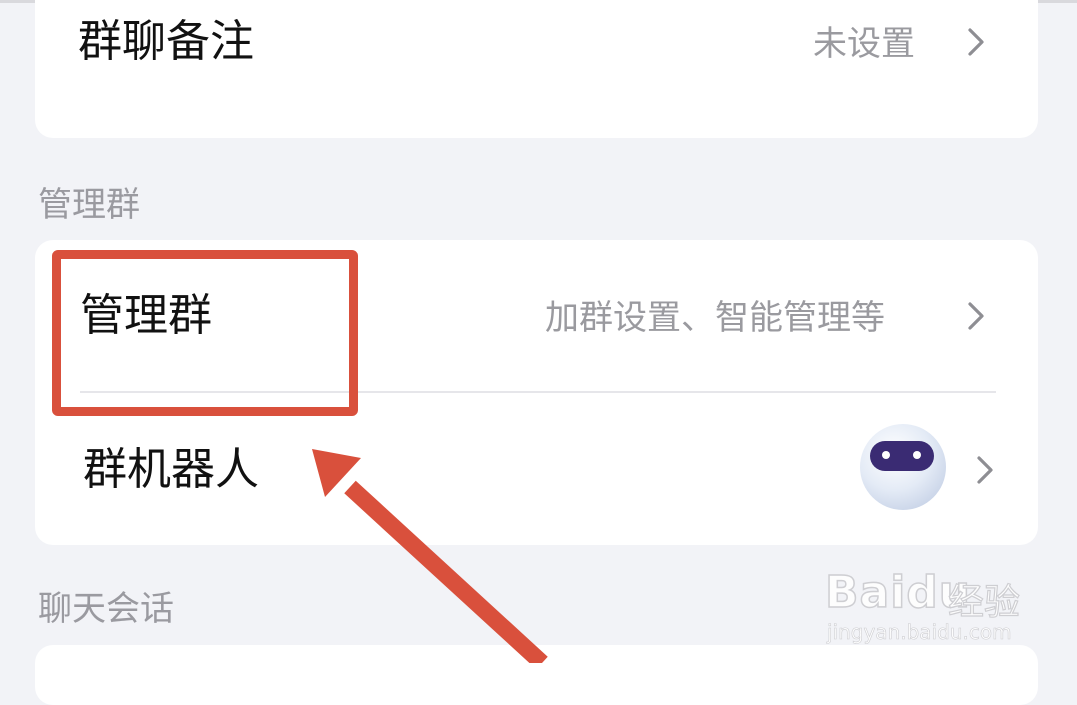  What do you see at coordinates (984, 602) in the screenshot?
I see `watermark-suffix: 经验` at bounding box center [984, 602].